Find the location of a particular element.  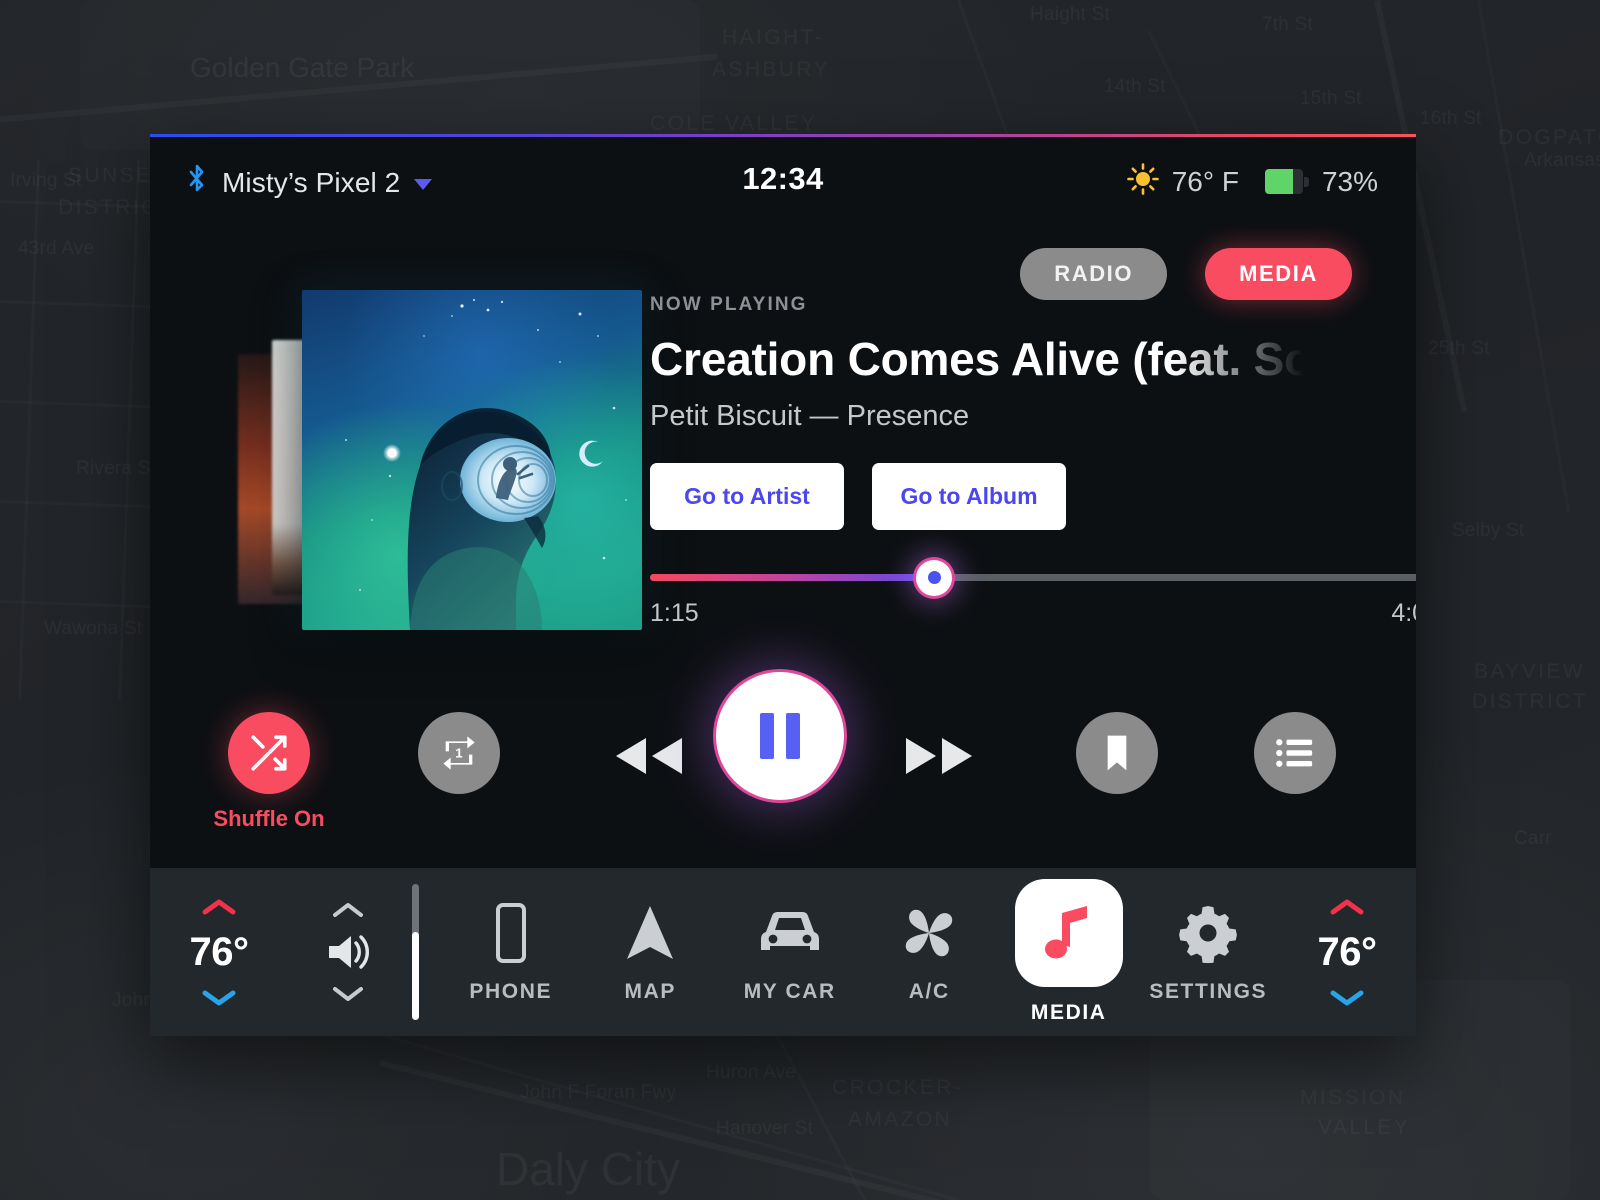

nav-item-media: MEDIA is located at coordinates (1069, 952).